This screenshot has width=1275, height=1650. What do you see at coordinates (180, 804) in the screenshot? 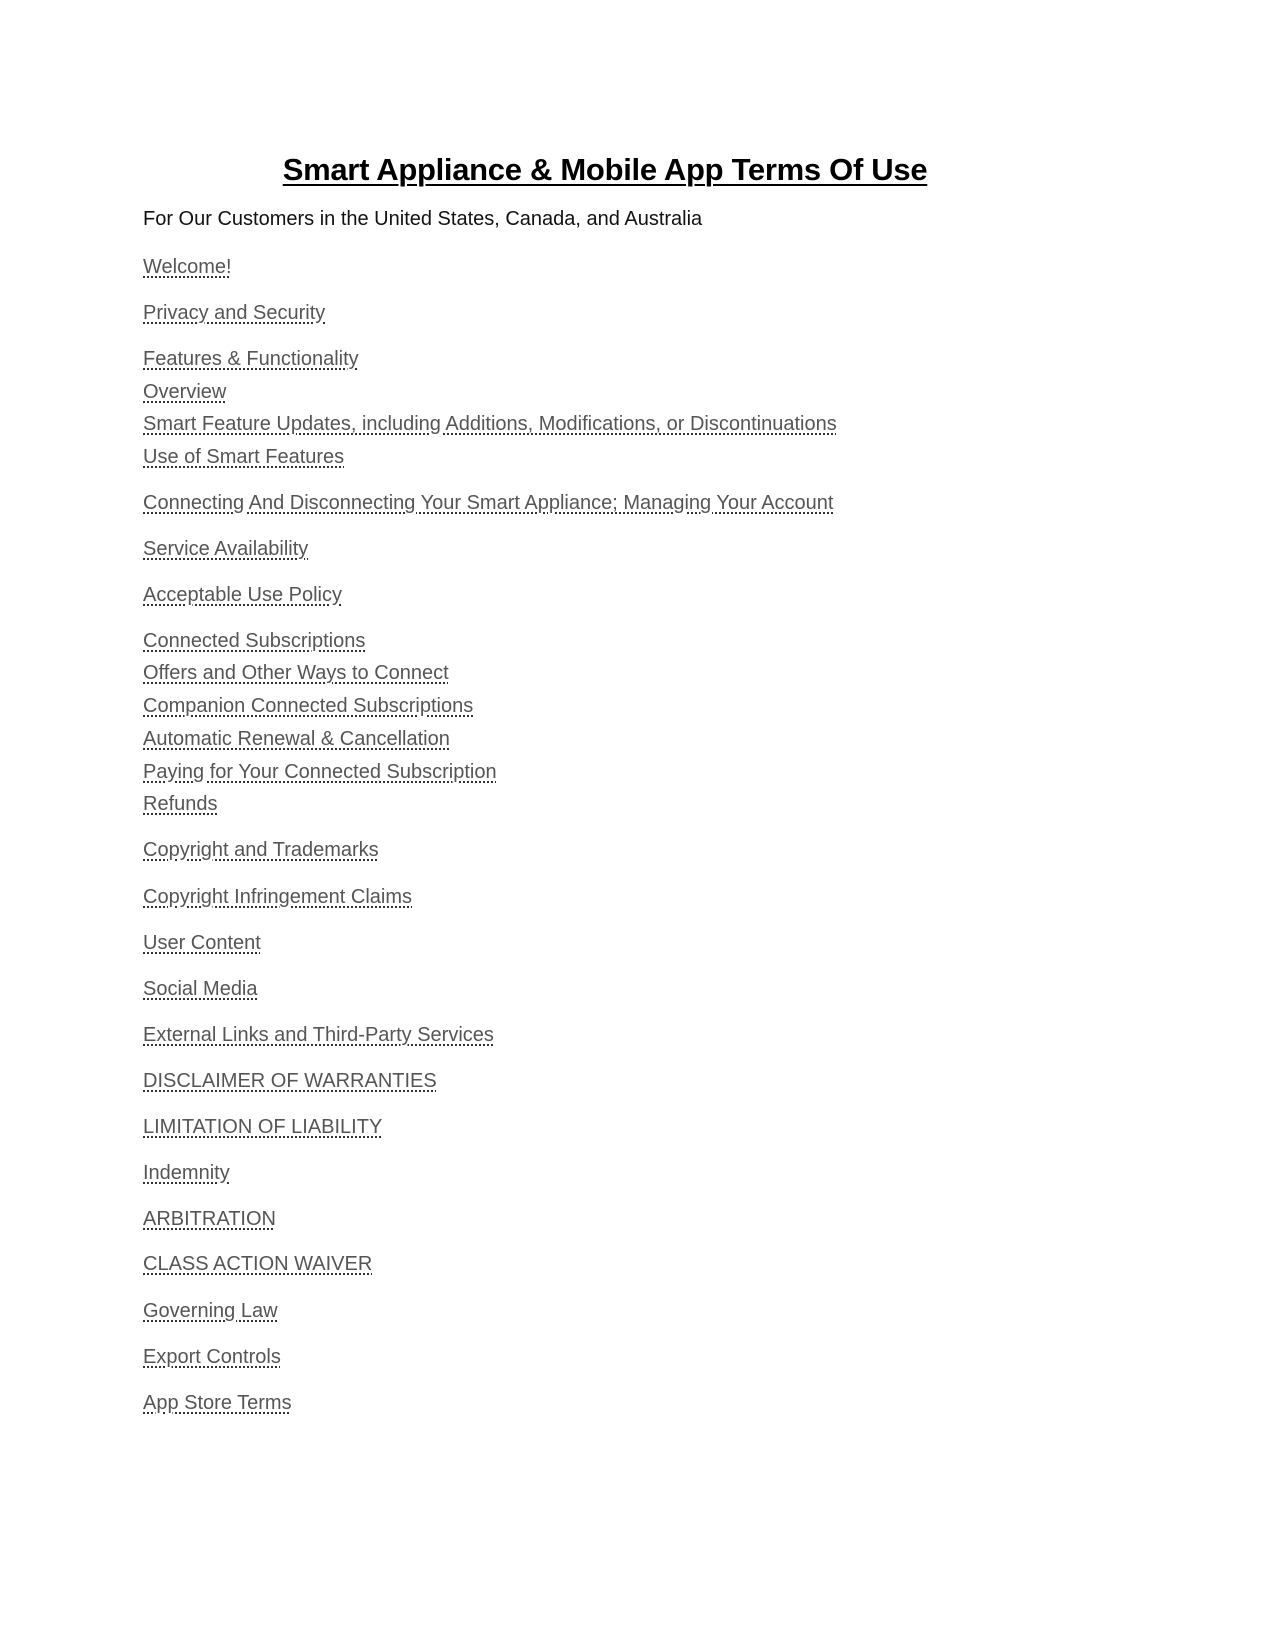
I see `toc-link-refunds: Refunds` at bounding box center [180, 804].